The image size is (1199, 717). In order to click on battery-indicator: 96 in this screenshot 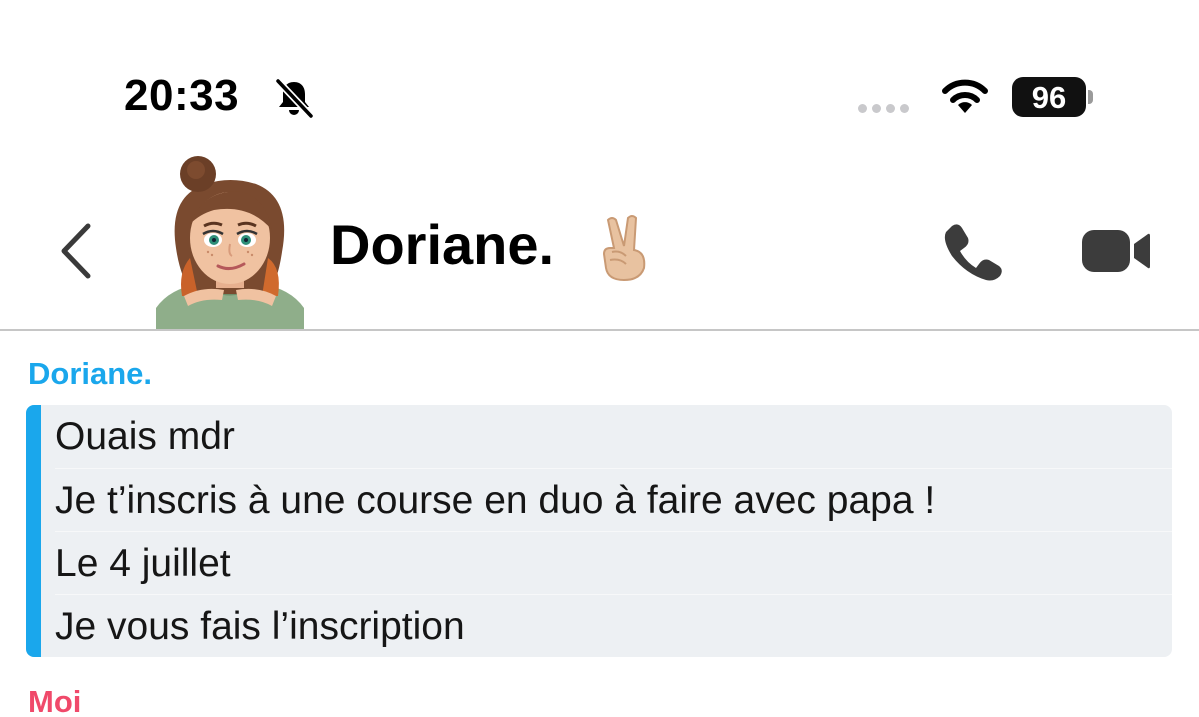, I will do `click(1049, 97)`.